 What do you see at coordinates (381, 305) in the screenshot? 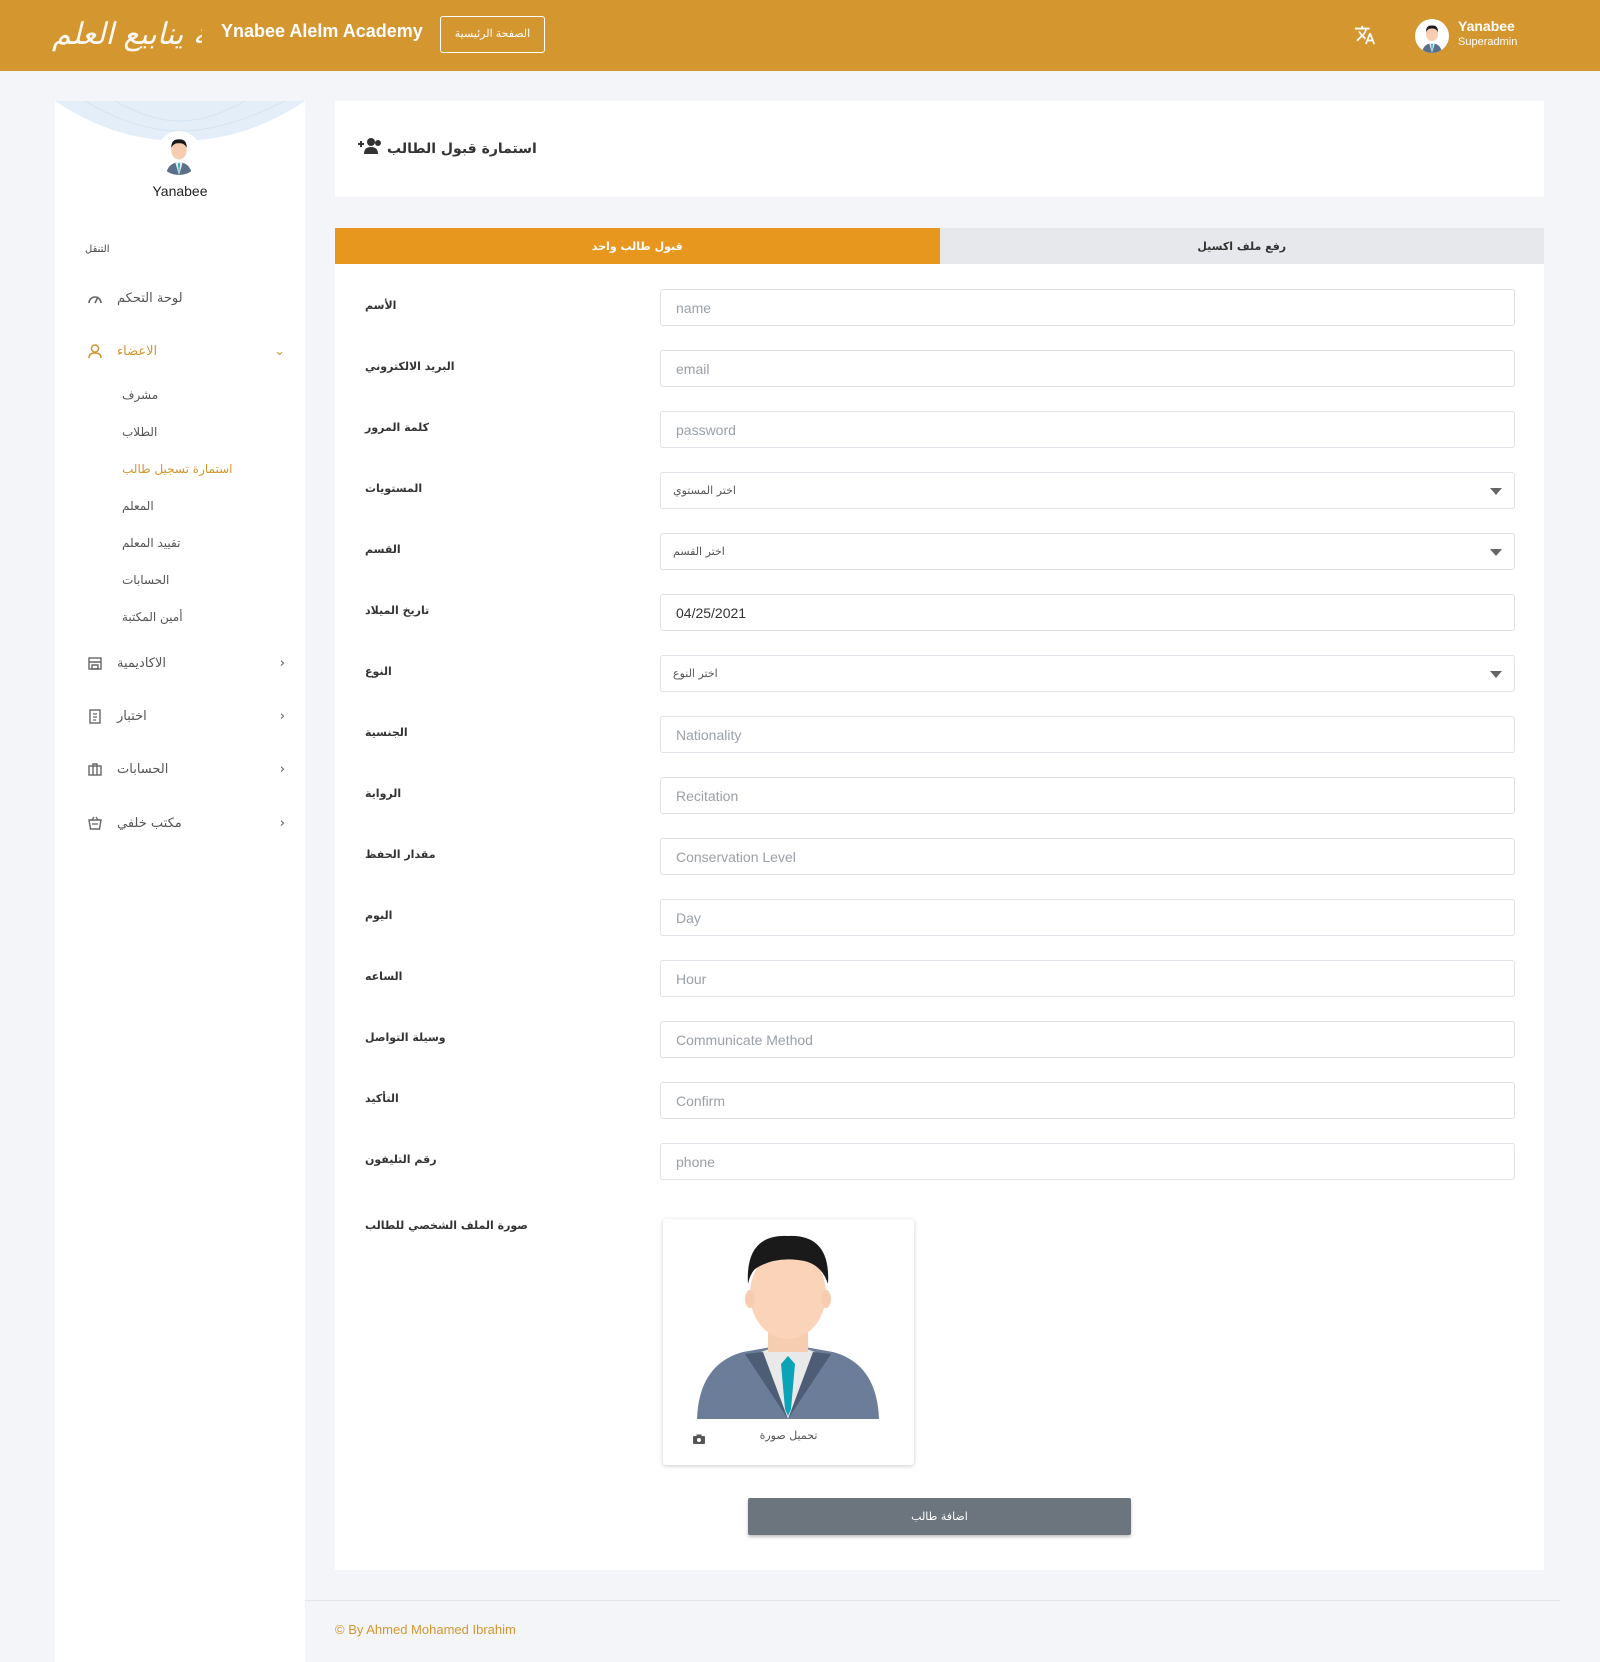
I see `name-label: الأسم` at bounding box center [381, 305].